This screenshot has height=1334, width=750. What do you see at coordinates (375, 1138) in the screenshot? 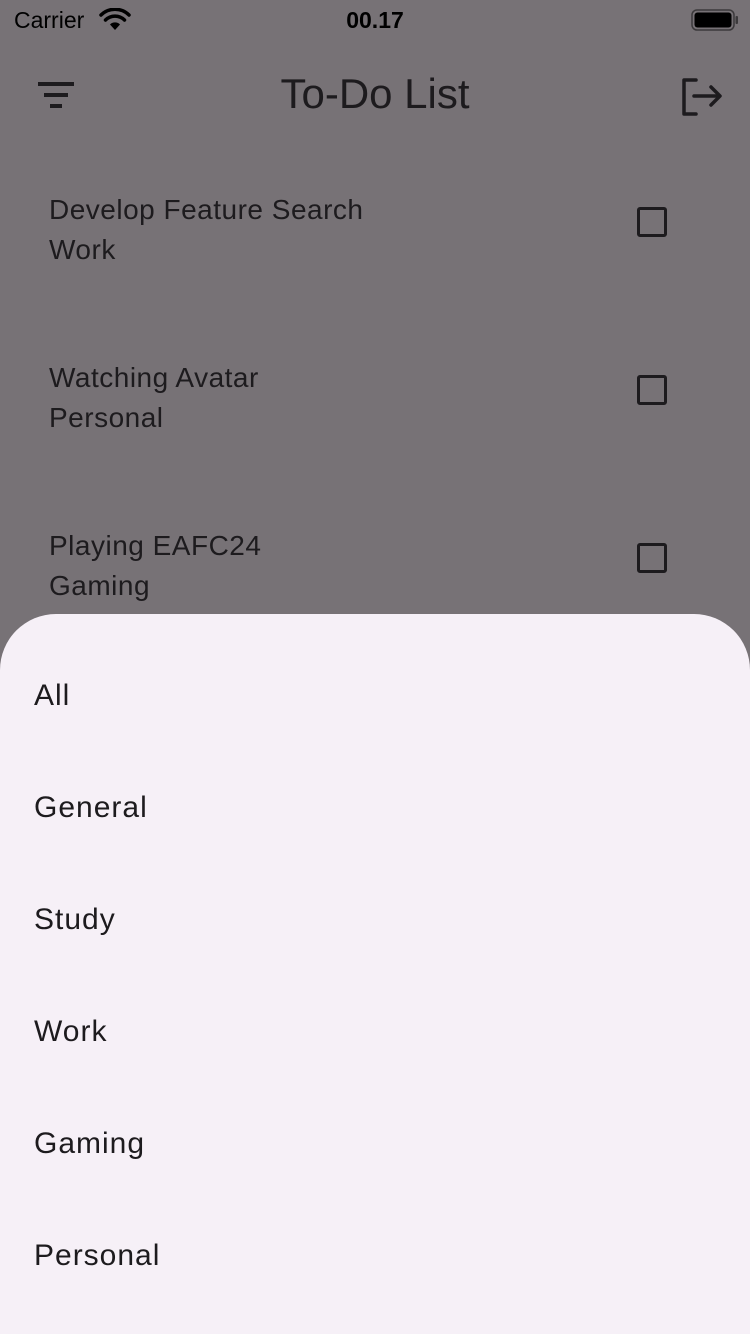
I see `filter-option-gaming: Gaming` at bounding box center [375, 1138].